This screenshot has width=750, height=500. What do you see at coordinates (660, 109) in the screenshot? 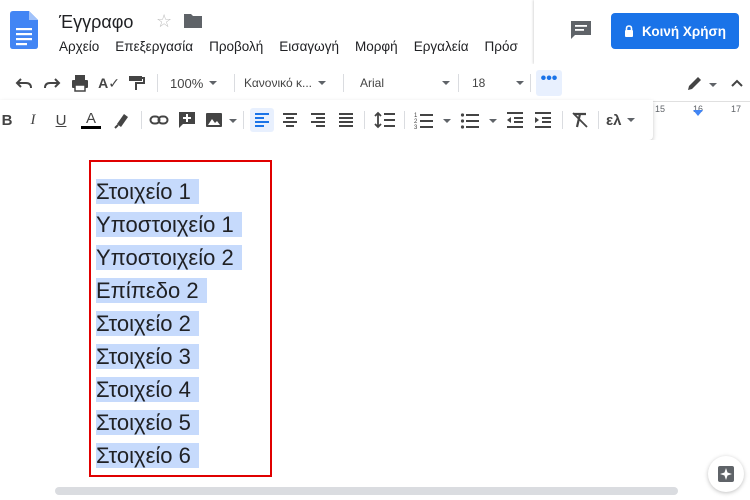
I see `ruler-mark: 15` at bounding box center [660, 109].